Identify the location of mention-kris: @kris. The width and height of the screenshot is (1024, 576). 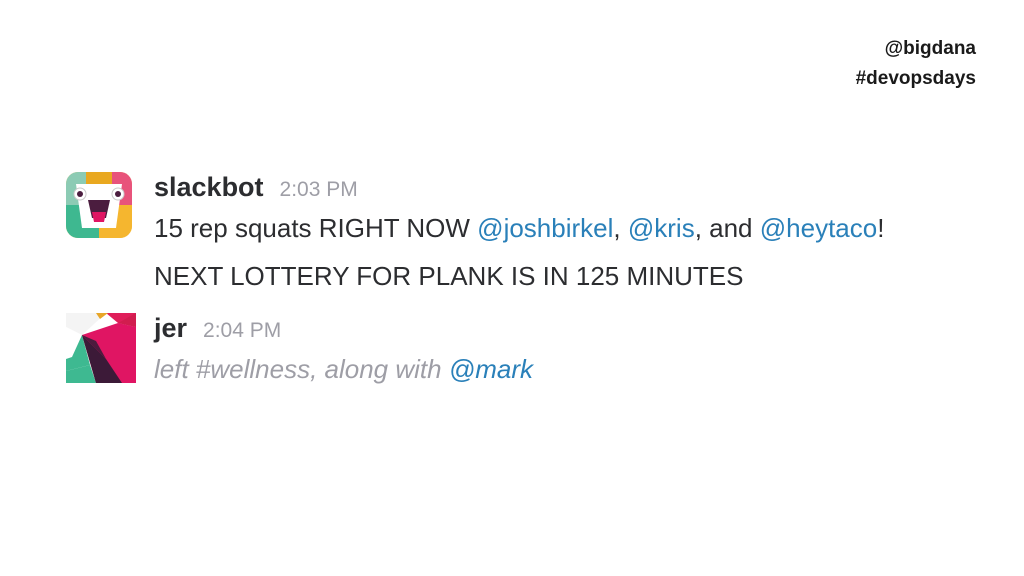
(661, 228).